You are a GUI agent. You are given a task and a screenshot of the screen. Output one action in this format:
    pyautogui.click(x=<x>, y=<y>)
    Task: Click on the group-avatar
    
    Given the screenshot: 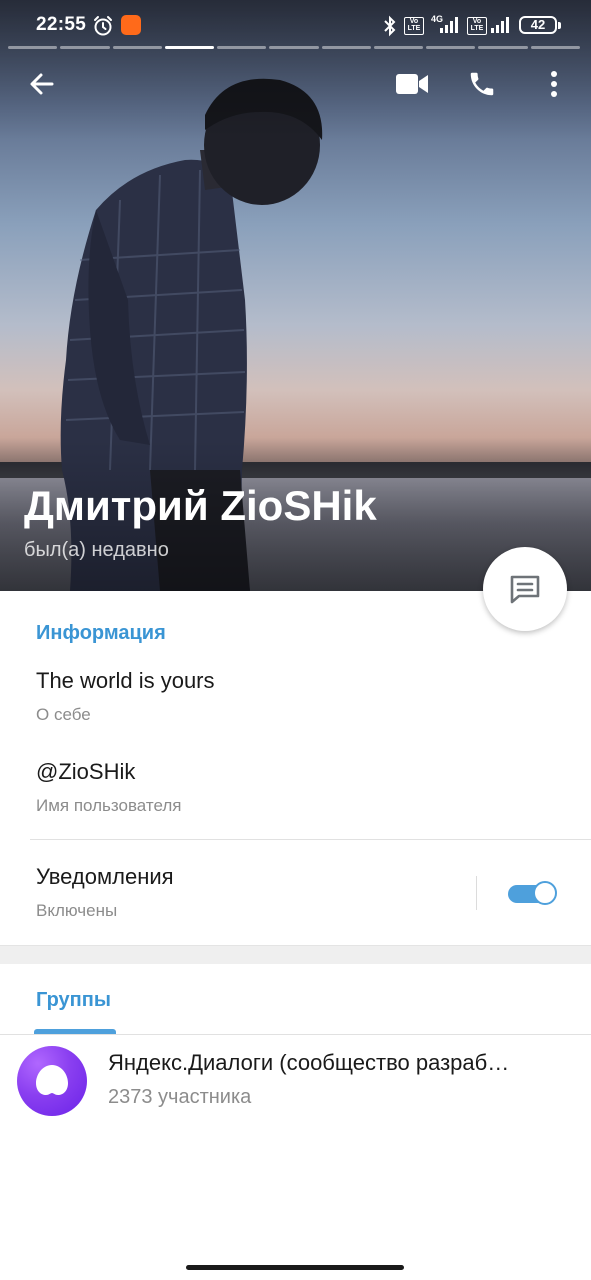 What is the action you would take?
    pyautogui.click(x=52, y=1081)
    